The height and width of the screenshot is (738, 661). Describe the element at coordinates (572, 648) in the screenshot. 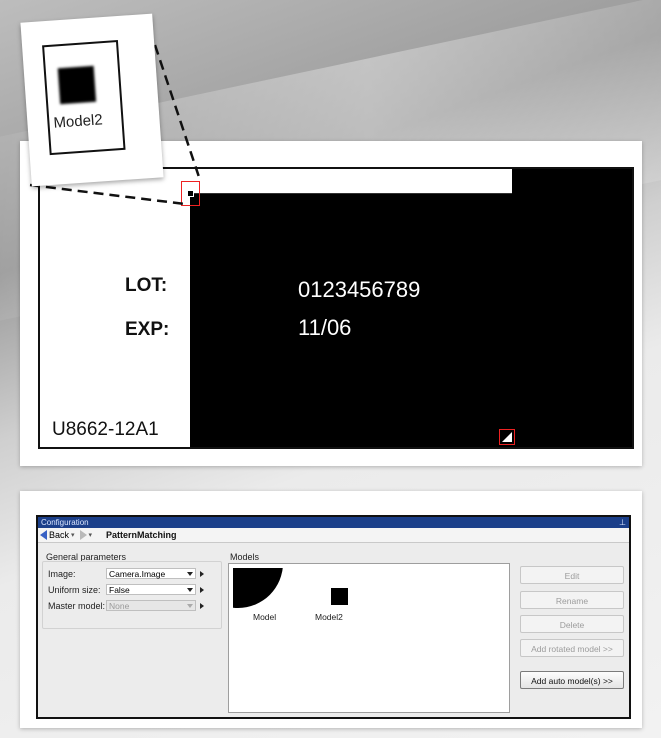

I see `add-rotated-model-button: Add rotated model >>` at that location.